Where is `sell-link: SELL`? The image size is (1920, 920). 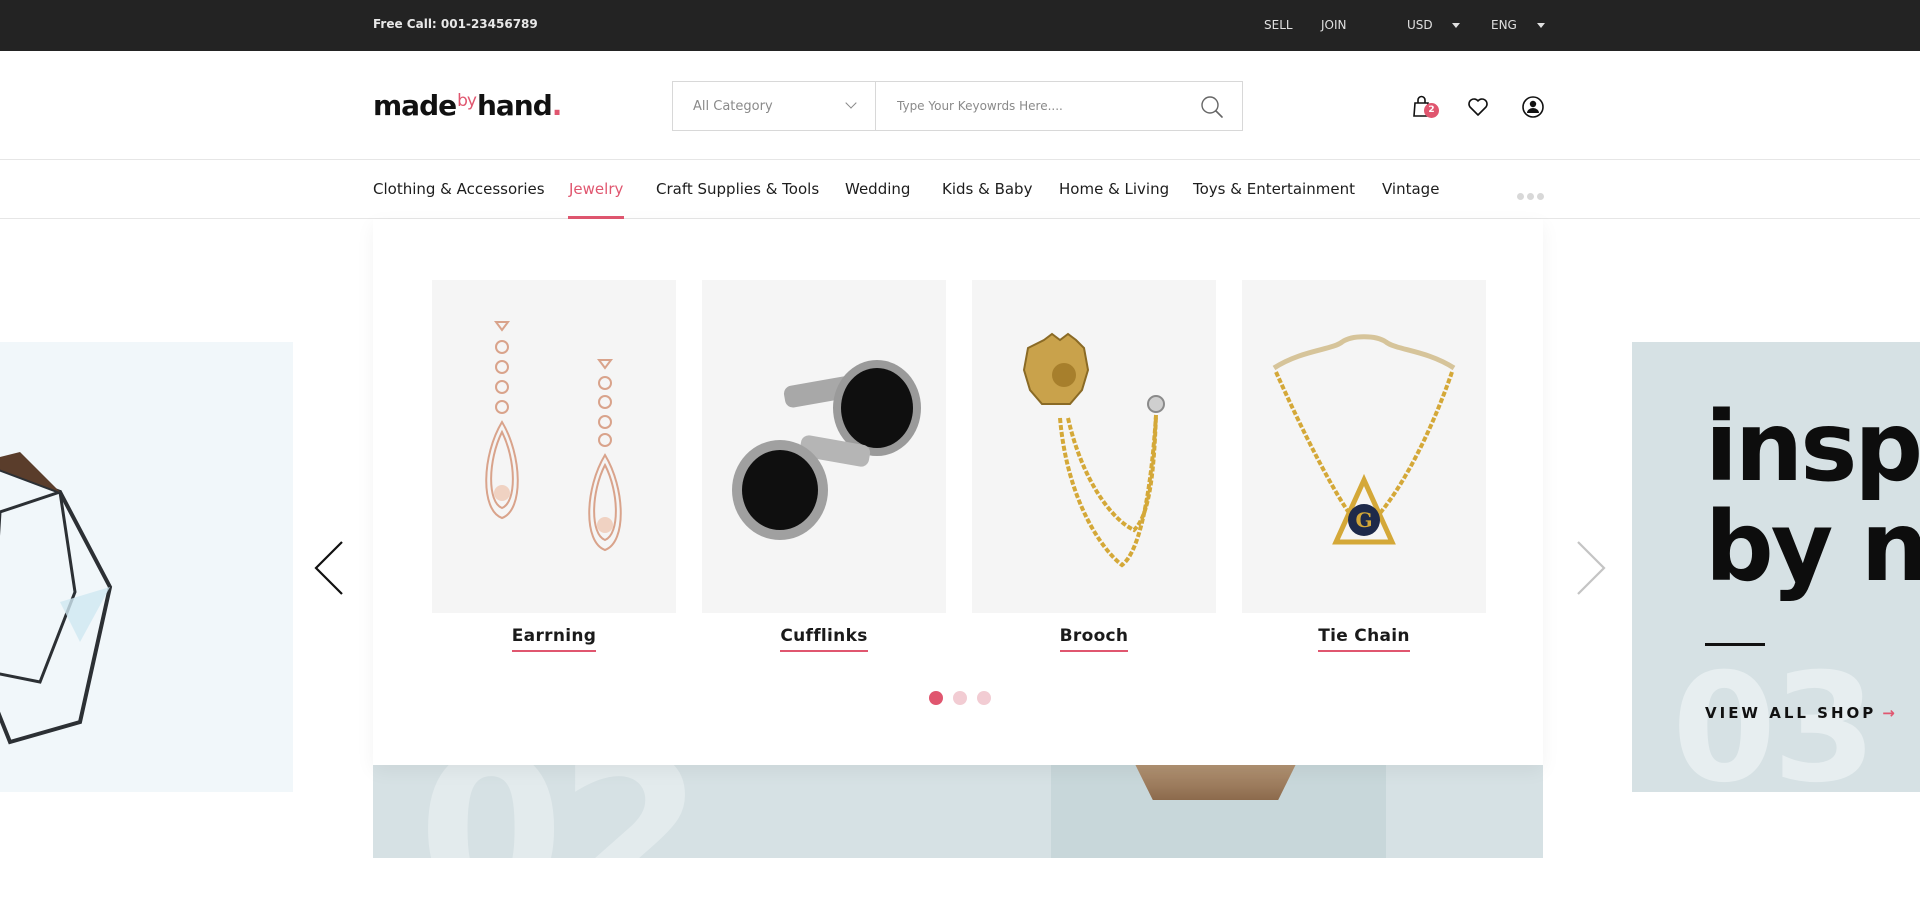 sell-link: SELL is located at coordinates (1278, 25).